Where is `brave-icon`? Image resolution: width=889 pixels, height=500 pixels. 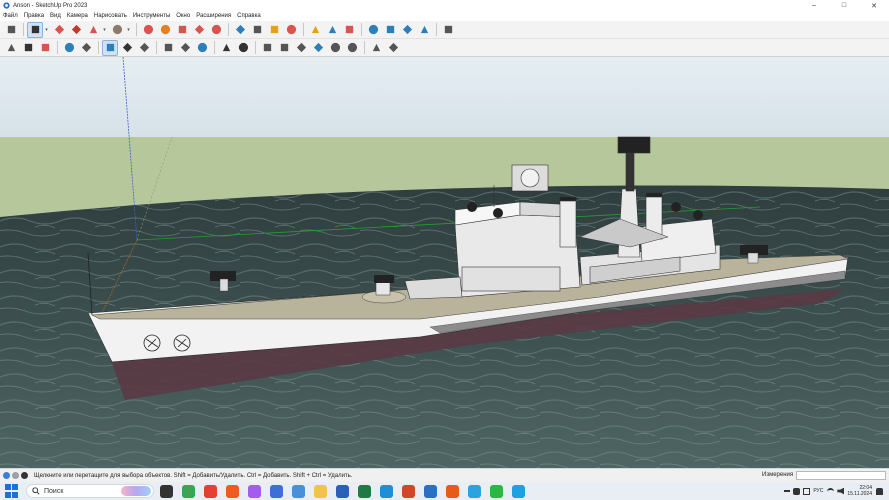 brave-icon is located at coordinates (232, 491).